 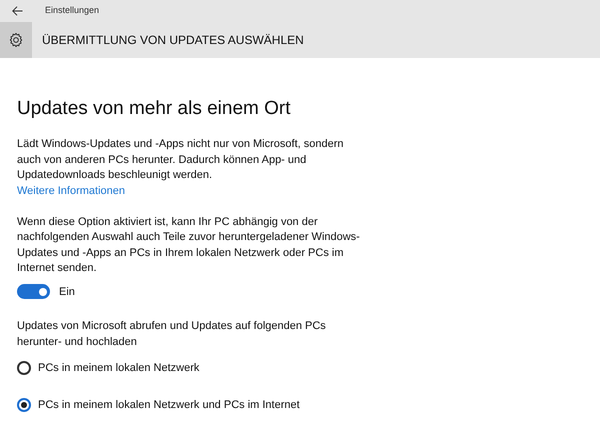 What do you see at coordinates (33, 292) in the screenshot?
I see `toggle-switch` at bounding box center [33, 292].